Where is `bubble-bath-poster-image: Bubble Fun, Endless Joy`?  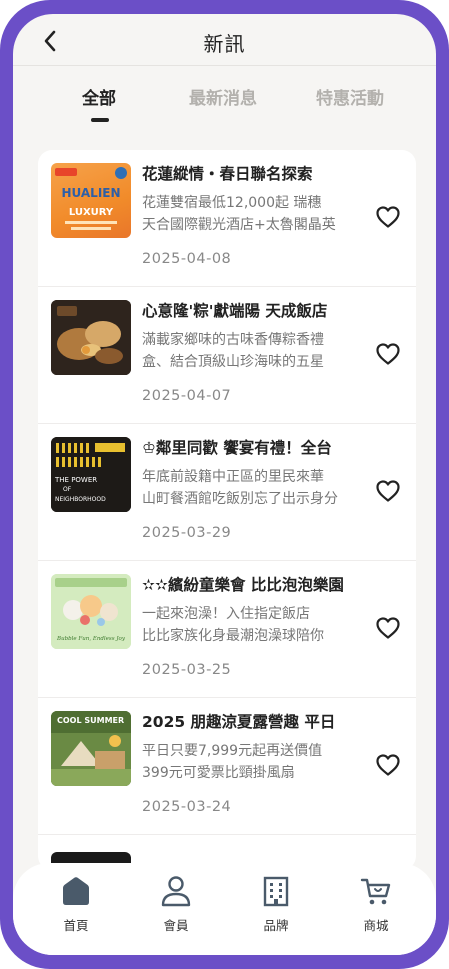 bubble-bath-poster-image: Bubble Fun, Endless Joy is located at coordinates (91, 611).